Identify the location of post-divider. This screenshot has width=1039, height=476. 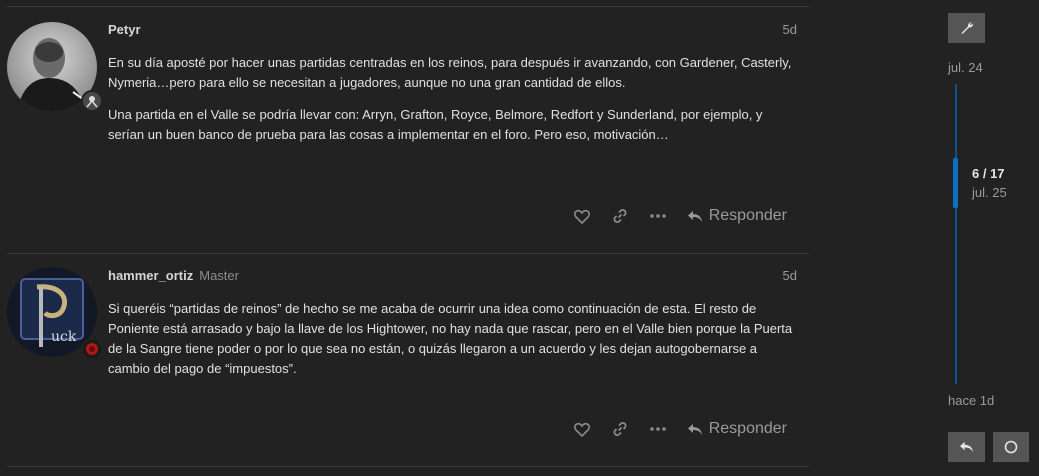
(408, 466).